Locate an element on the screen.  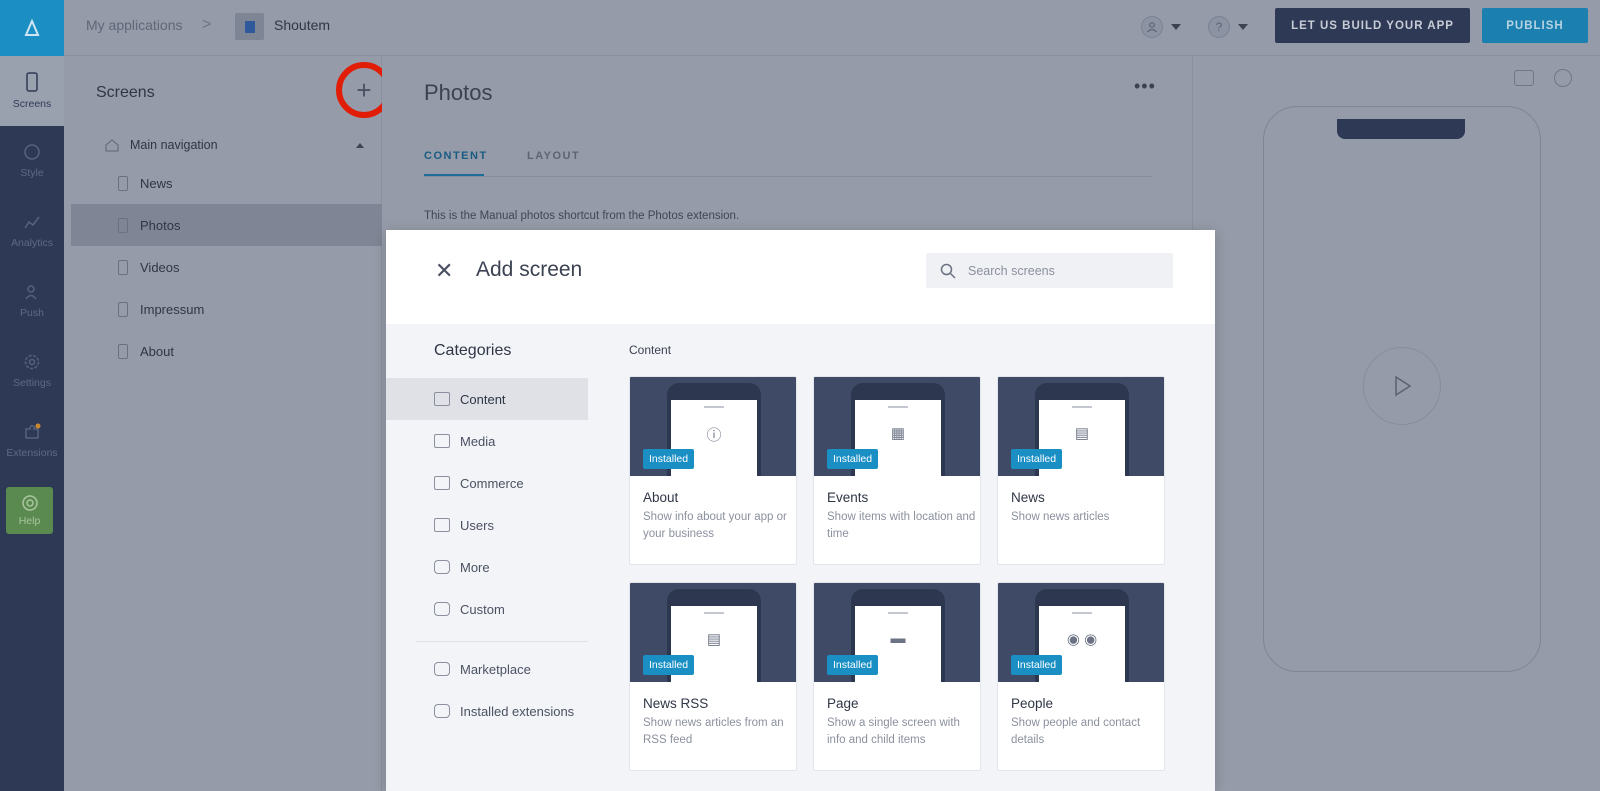
category-custom: Custom is located at coordinates (487, 609).